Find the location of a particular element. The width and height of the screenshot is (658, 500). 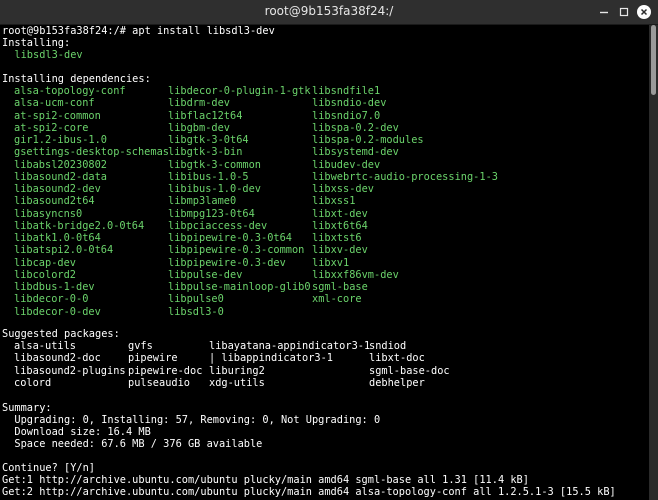

dependency-package: libxv-dev is located at coordinates (340, 250).